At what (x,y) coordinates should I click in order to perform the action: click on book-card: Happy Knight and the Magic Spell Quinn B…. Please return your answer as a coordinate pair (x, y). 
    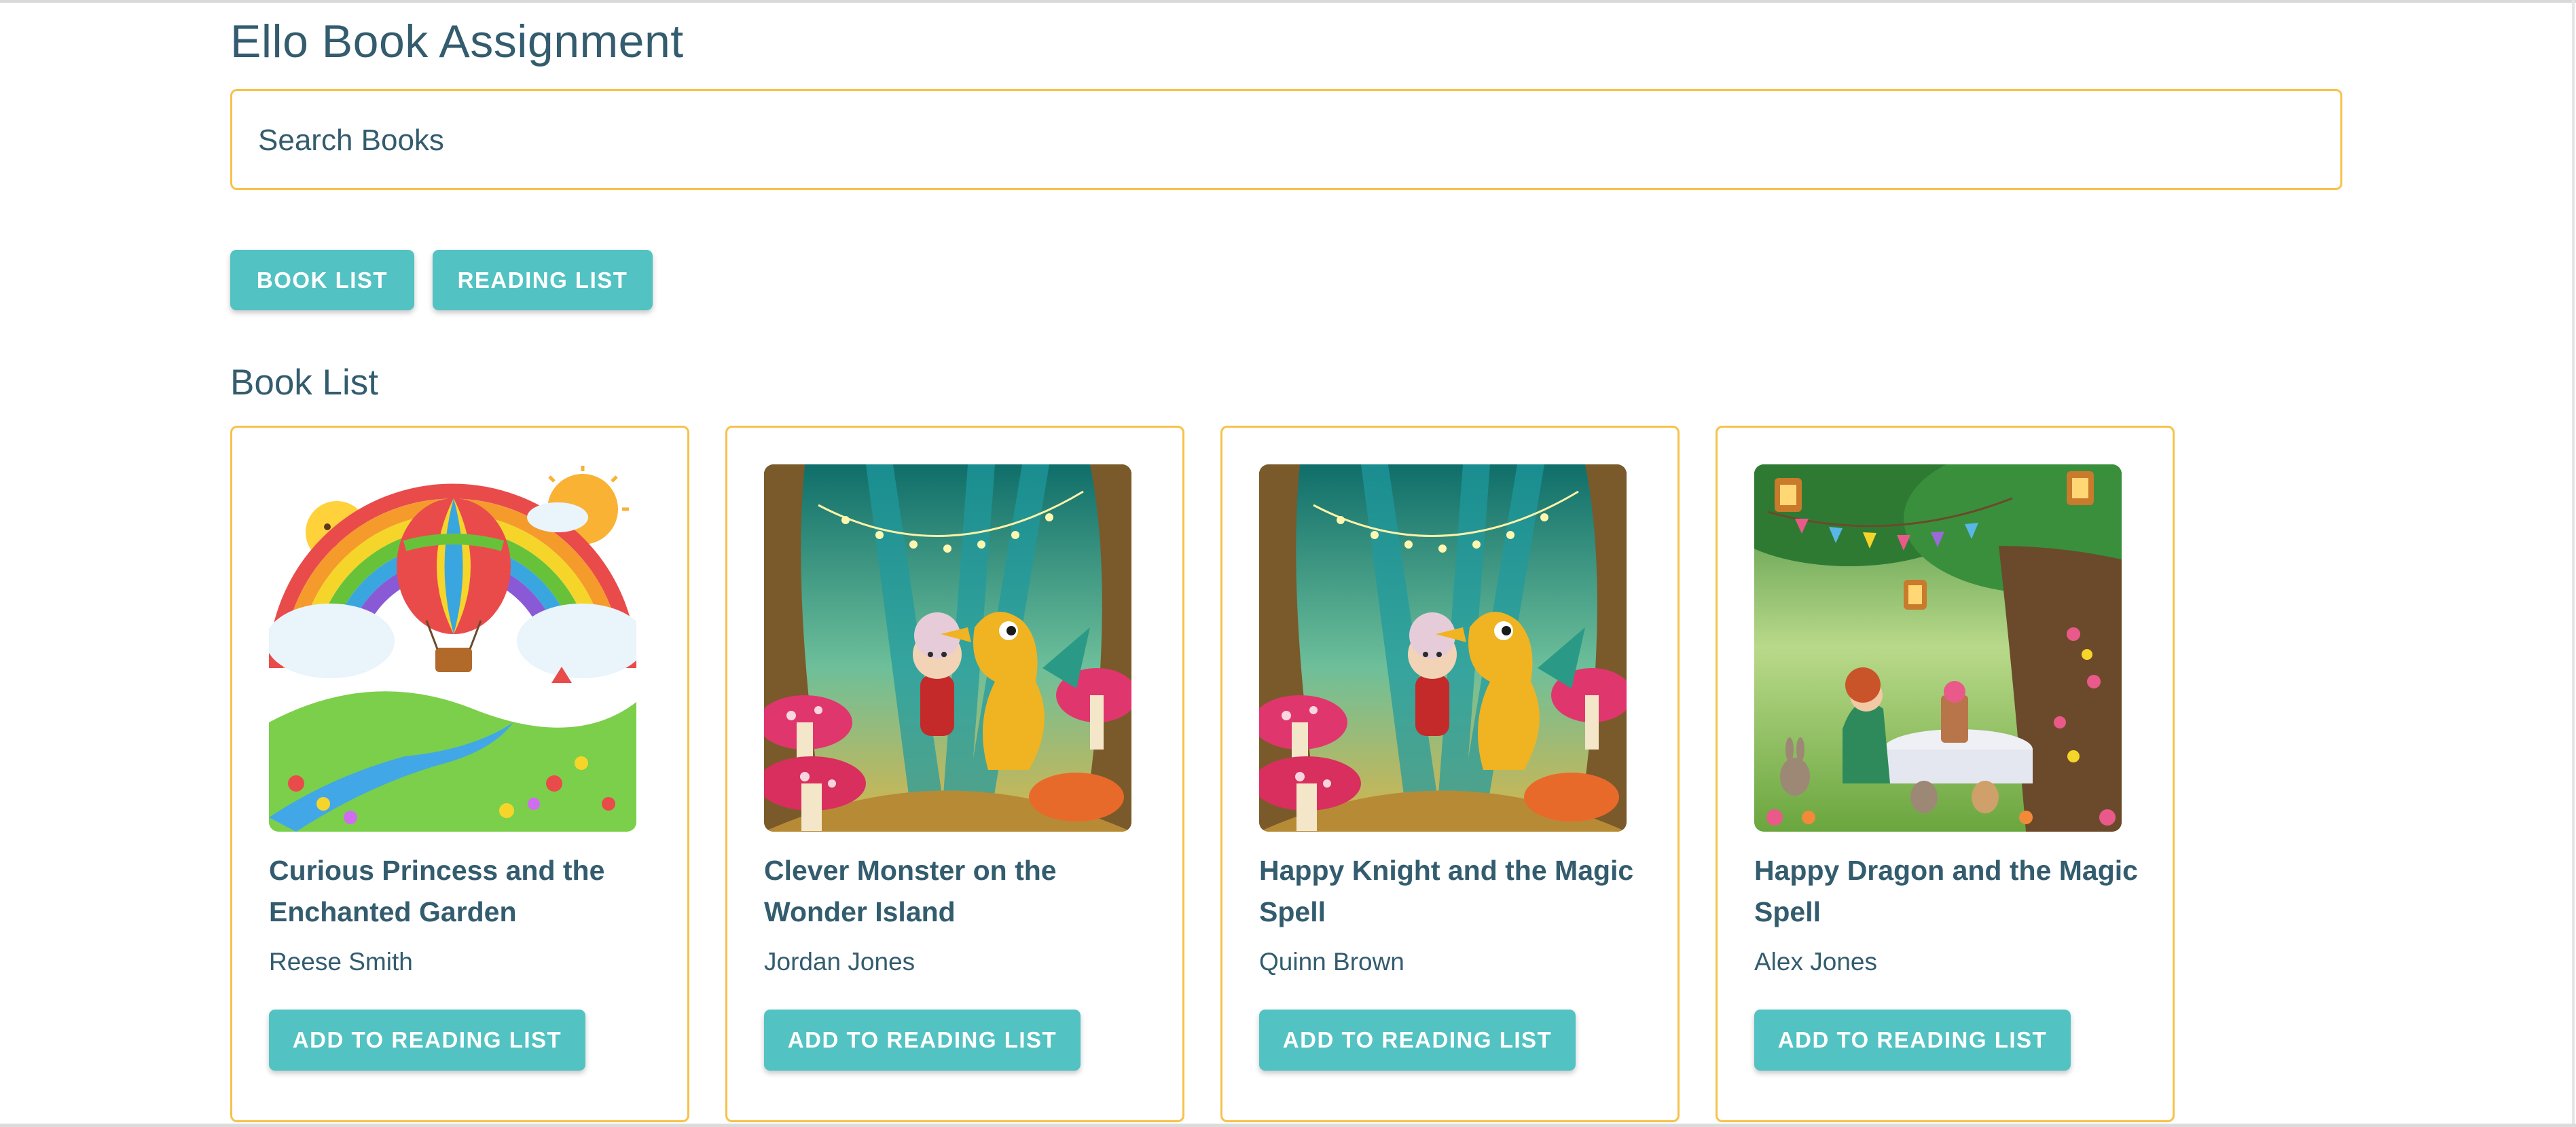
    Looking at the image, I should click on (1450, 774).